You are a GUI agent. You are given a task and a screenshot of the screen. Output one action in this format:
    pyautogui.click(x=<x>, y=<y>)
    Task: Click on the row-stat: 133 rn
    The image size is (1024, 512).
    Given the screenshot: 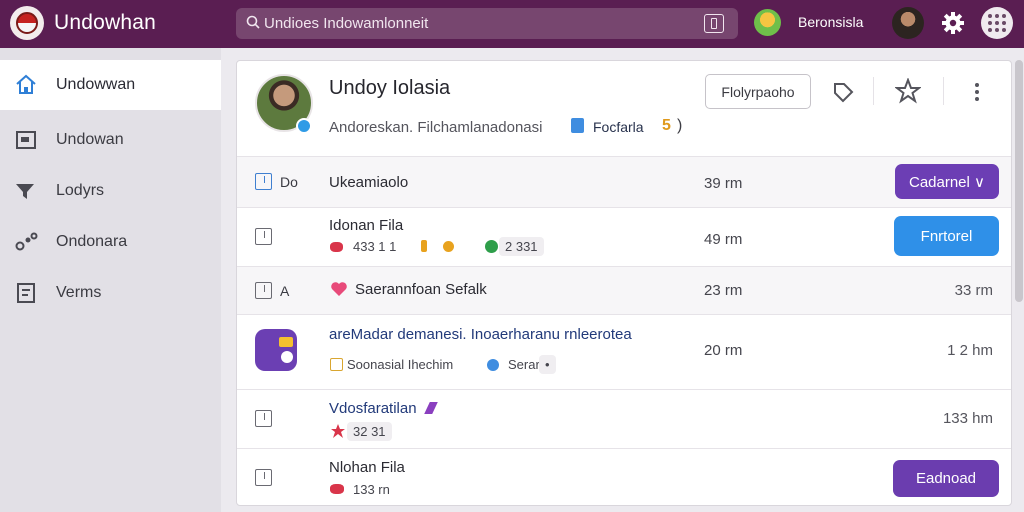 What is the action you would take?
    pyautogui.click(x=371, y=489)
    